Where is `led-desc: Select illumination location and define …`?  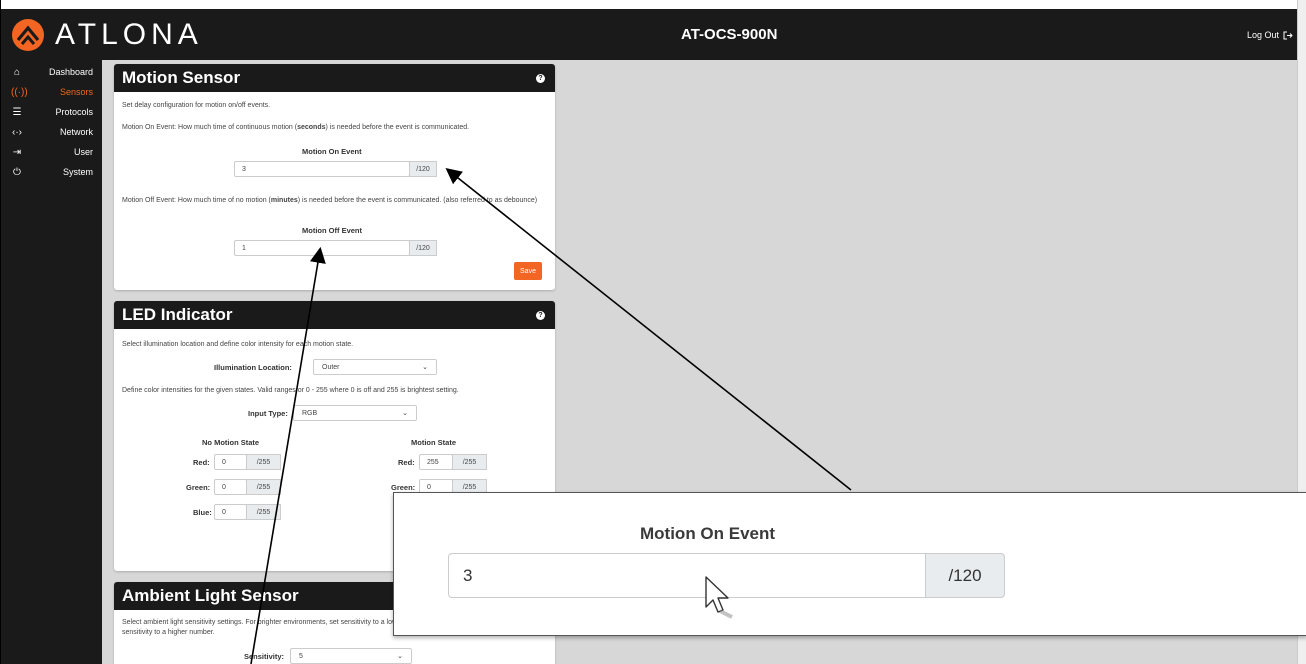 led-desc: Select illumination location and define … is located at coordinates (238, 344).